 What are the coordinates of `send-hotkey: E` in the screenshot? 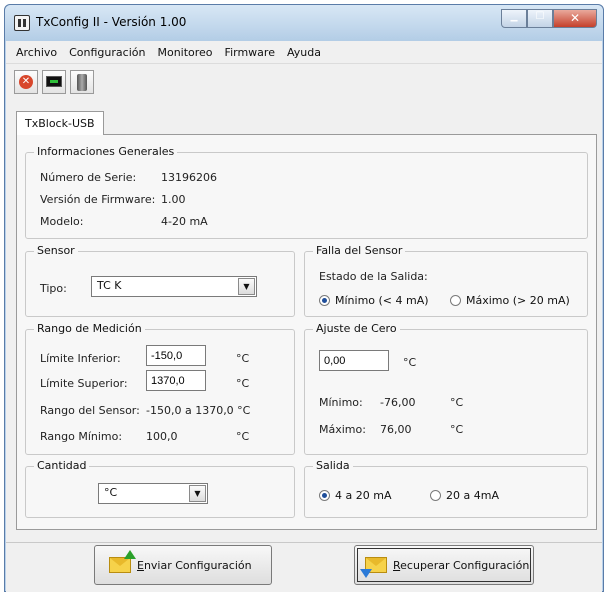 It's located at (140, 565).